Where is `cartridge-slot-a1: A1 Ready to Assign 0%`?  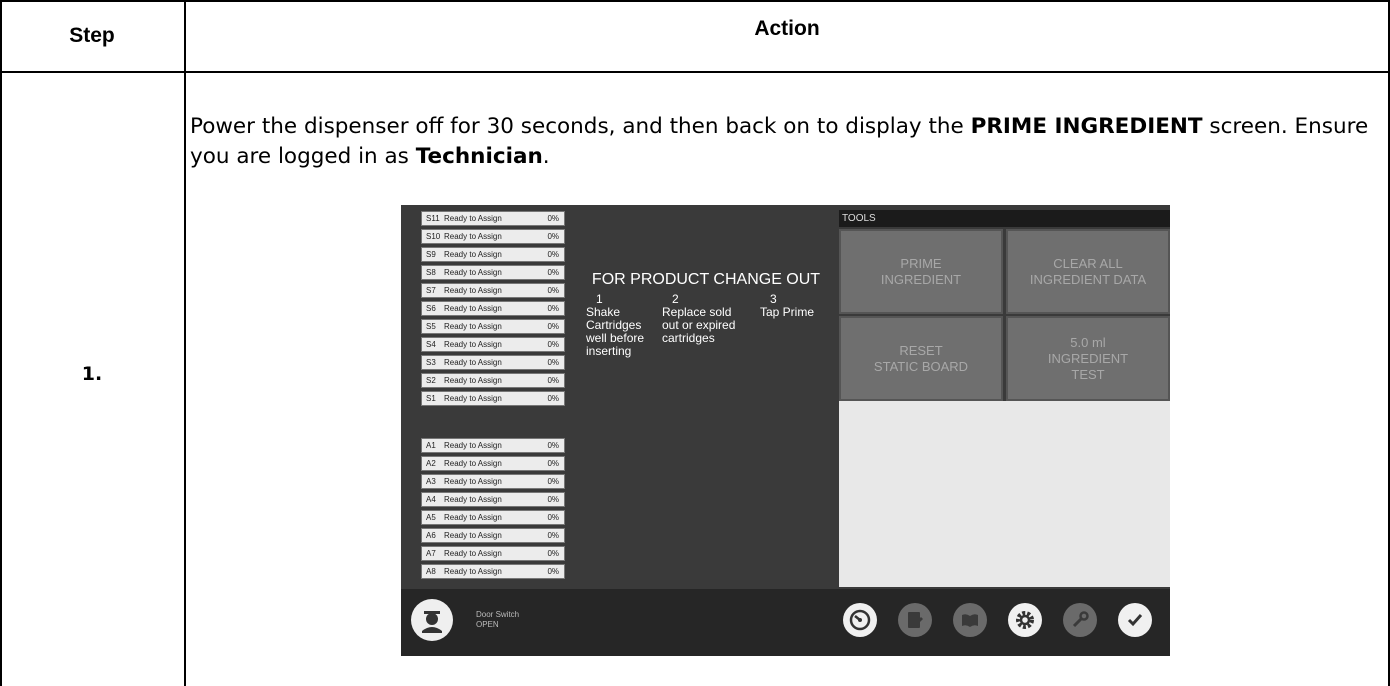
cartridge-slot-a1: A1 Ready to Assign 0% is located at coordinates (493, 445).